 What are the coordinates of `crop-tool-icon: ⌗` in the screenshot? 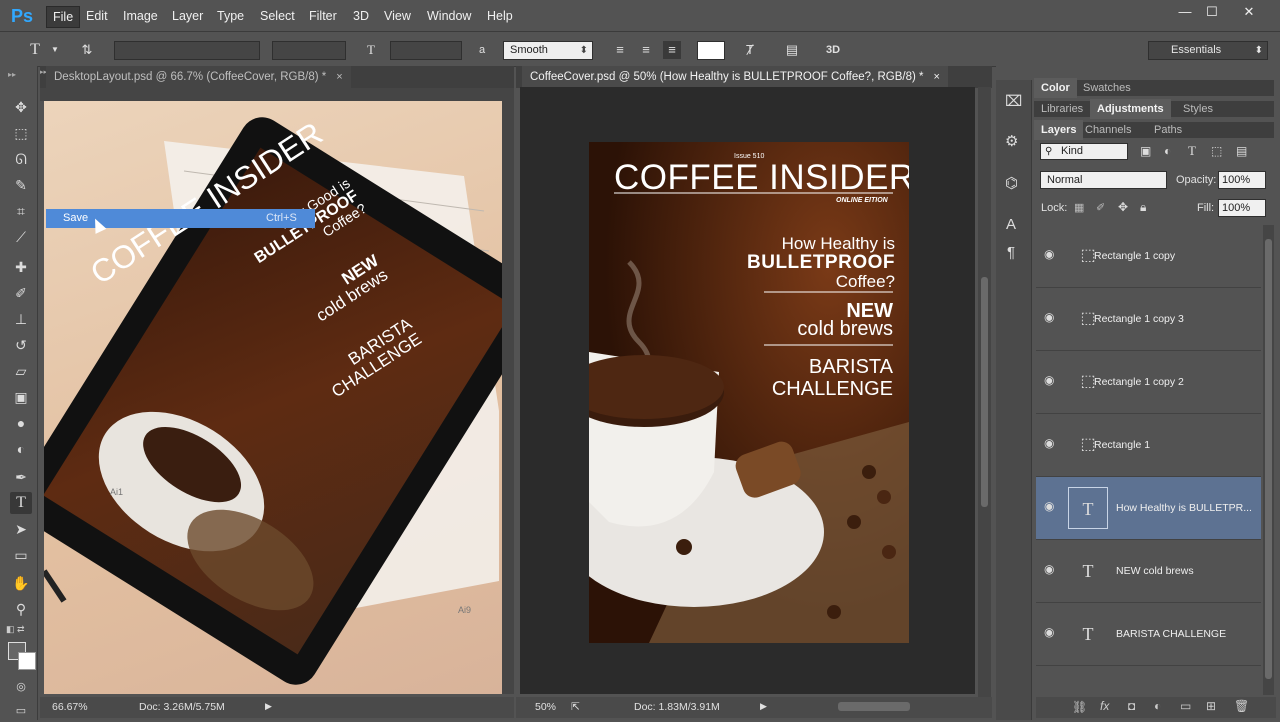 It's located at (21, 211).